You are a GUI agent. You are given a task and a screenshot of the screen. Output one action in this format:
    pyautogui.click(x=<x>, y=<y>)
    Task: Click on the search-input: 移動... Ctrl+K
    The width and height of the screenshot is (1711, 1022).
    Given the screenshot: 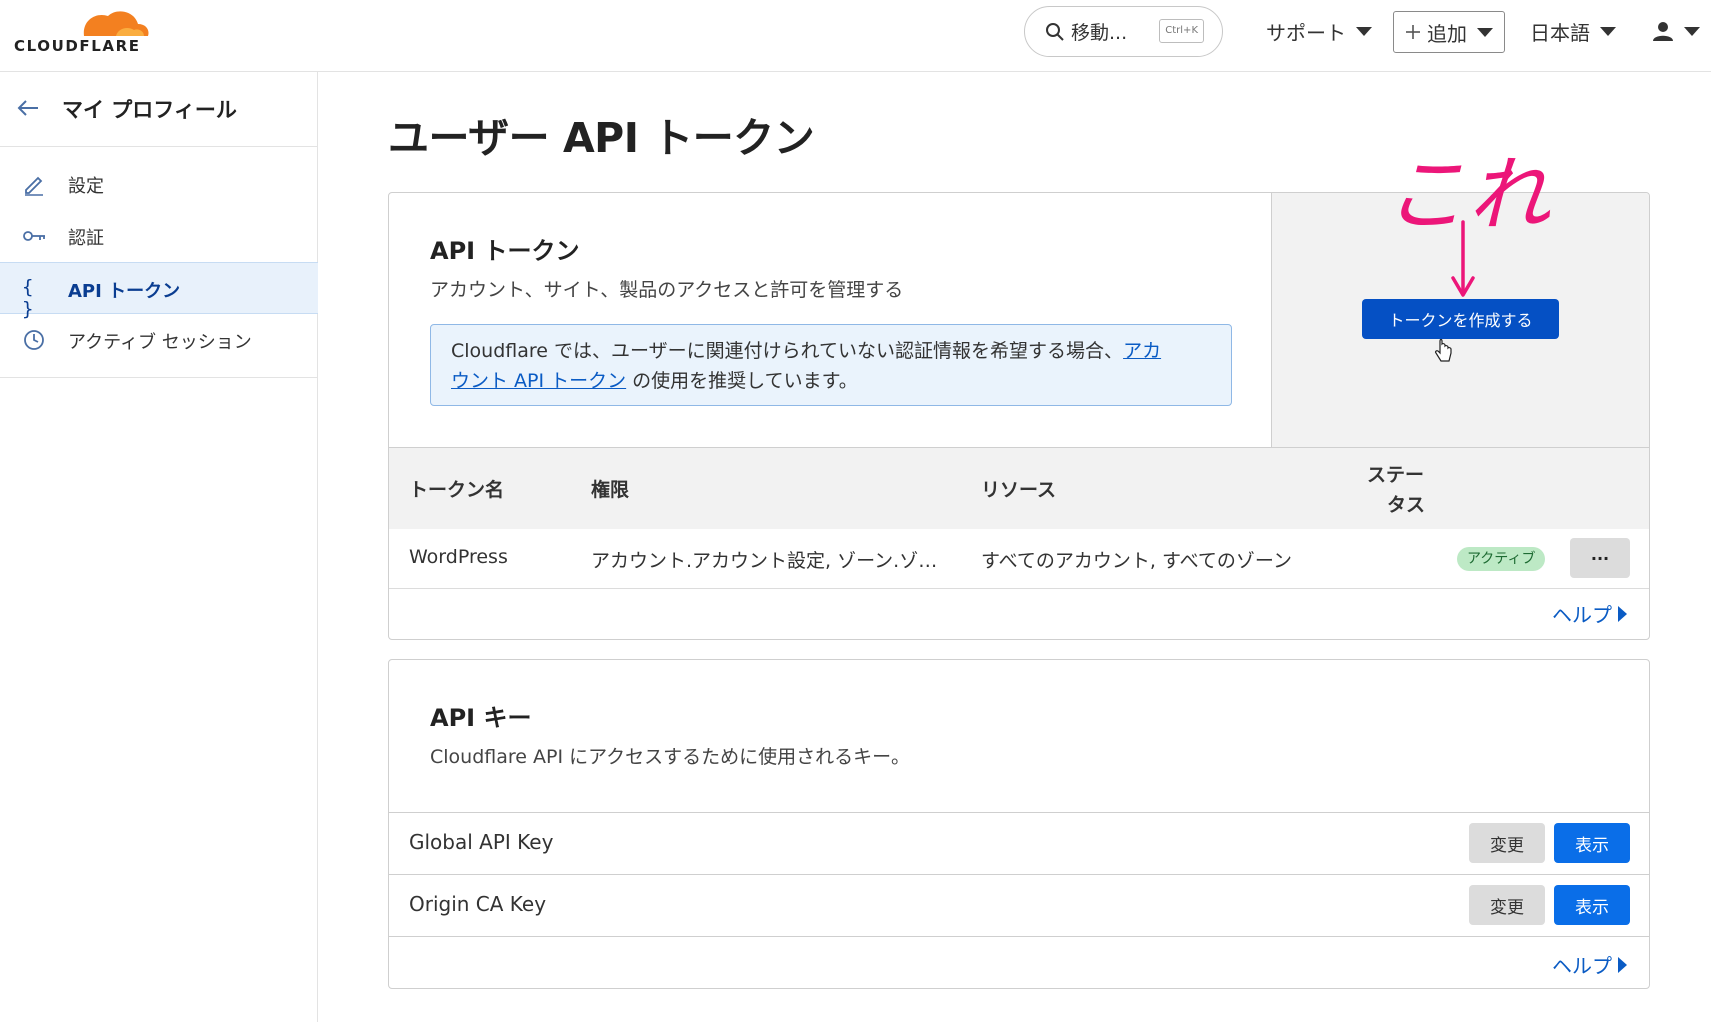 What is the action you would take?
    pyautogui.click(x=1123, y=31)
    